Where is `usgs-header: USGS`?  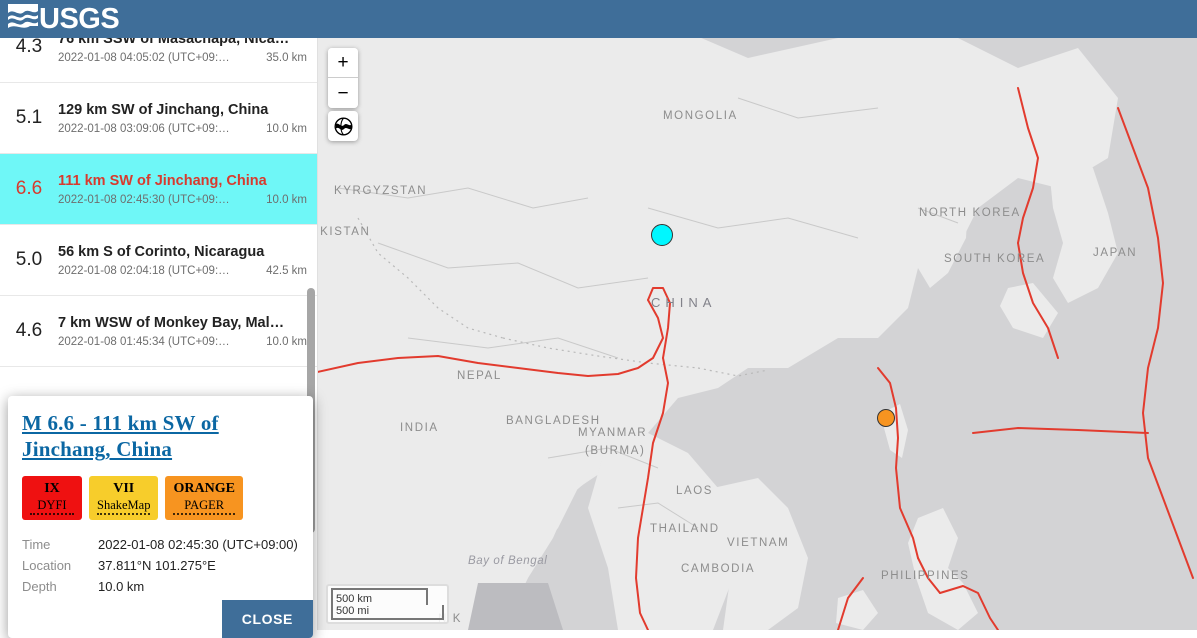 usgs-header: USGS is located at coordinates (598, 19).